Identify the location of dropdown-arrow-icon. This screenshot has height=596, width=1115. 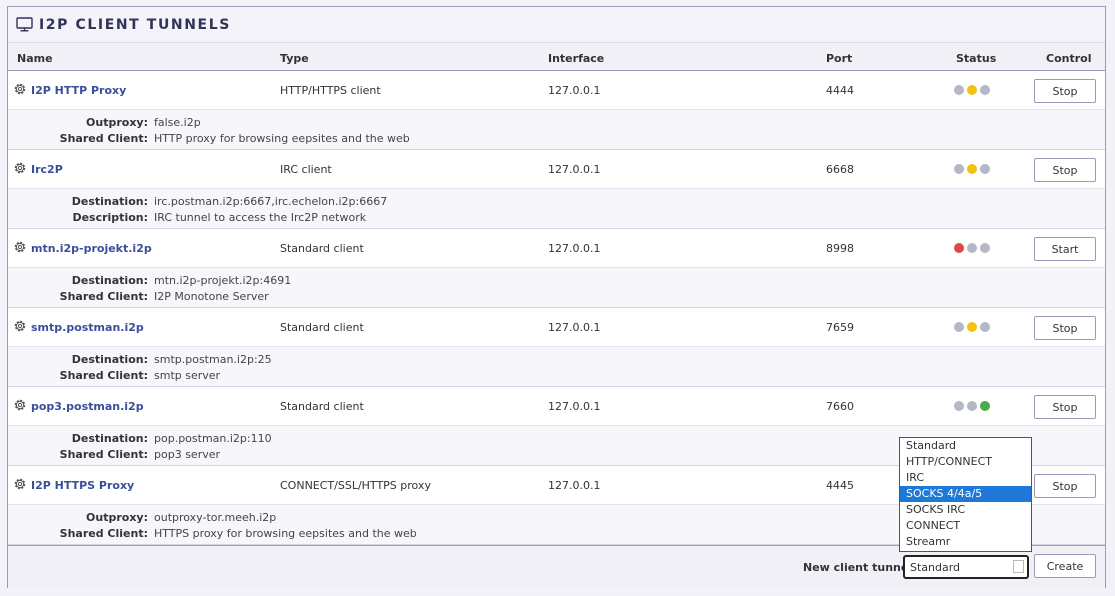
(1018, 566).